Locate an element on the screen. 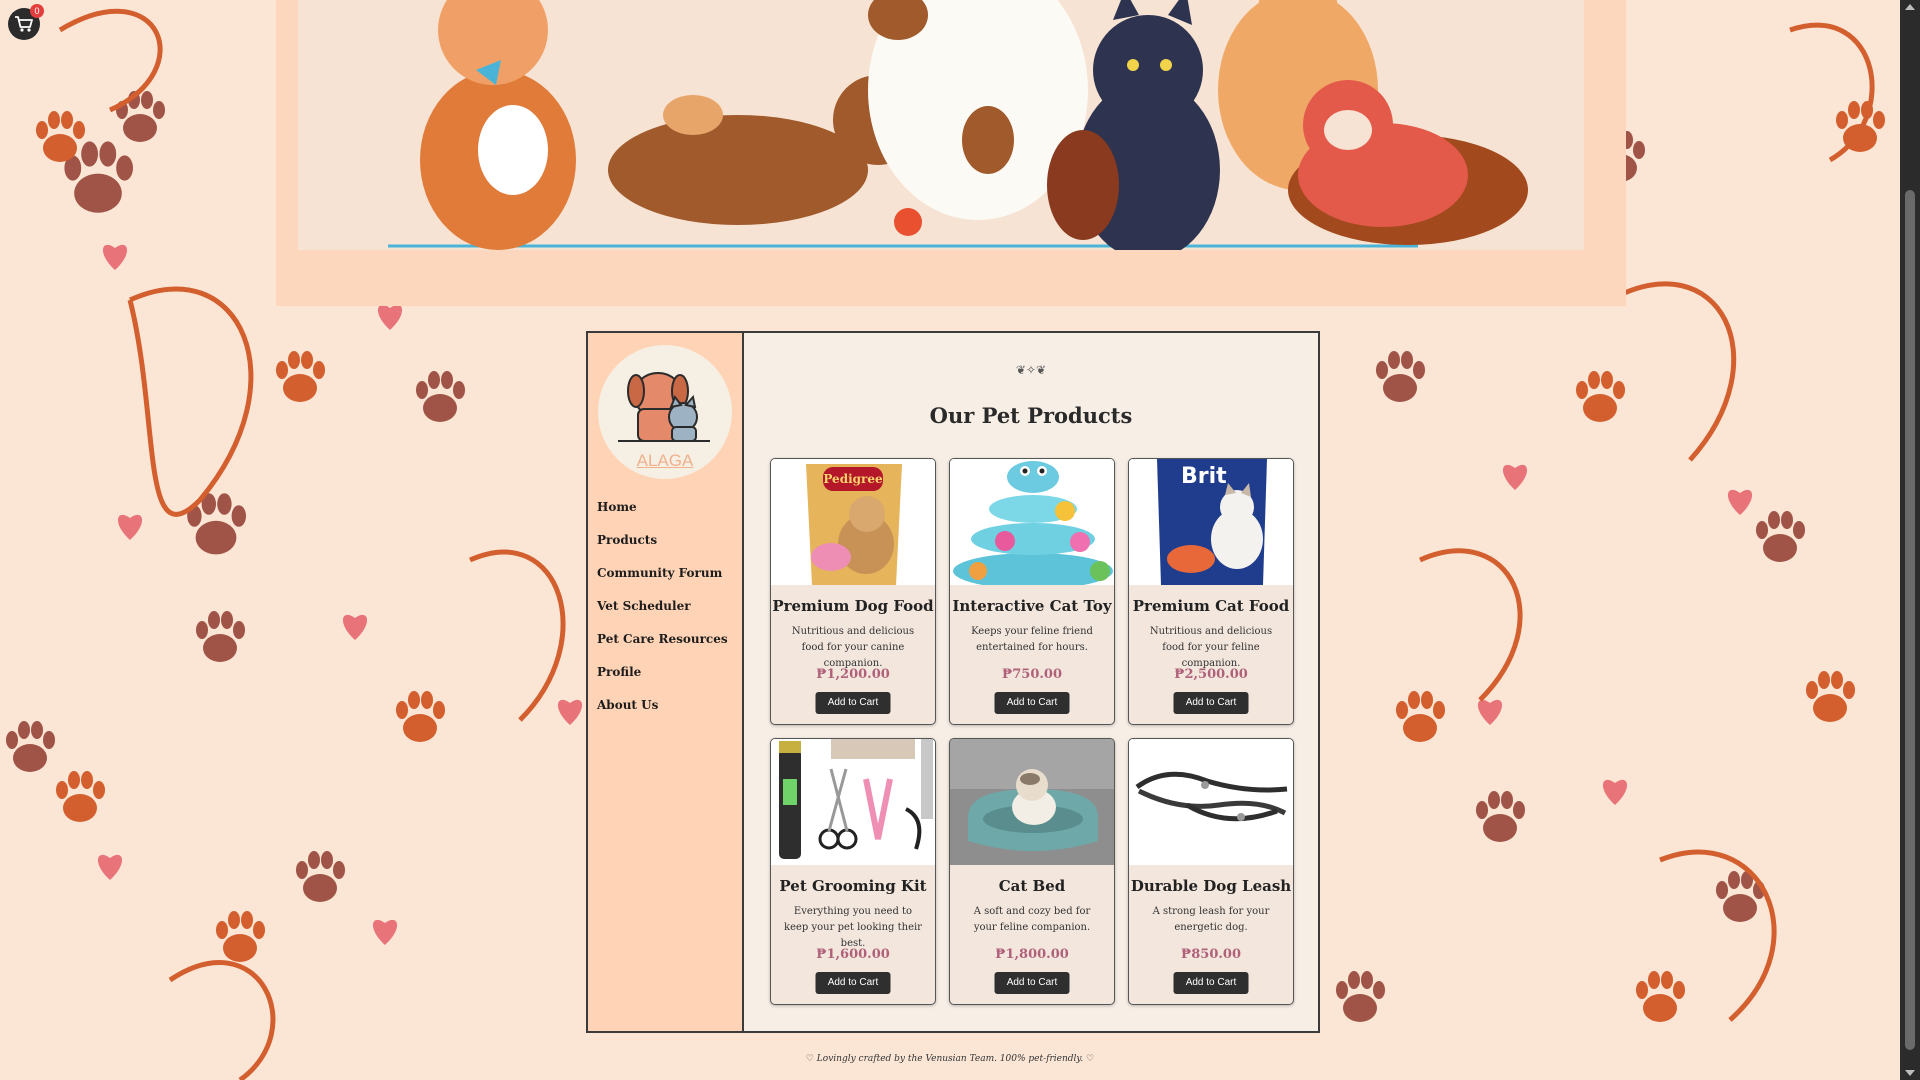  alaga-logo: ALAGA is located at coordinates (665, 412).